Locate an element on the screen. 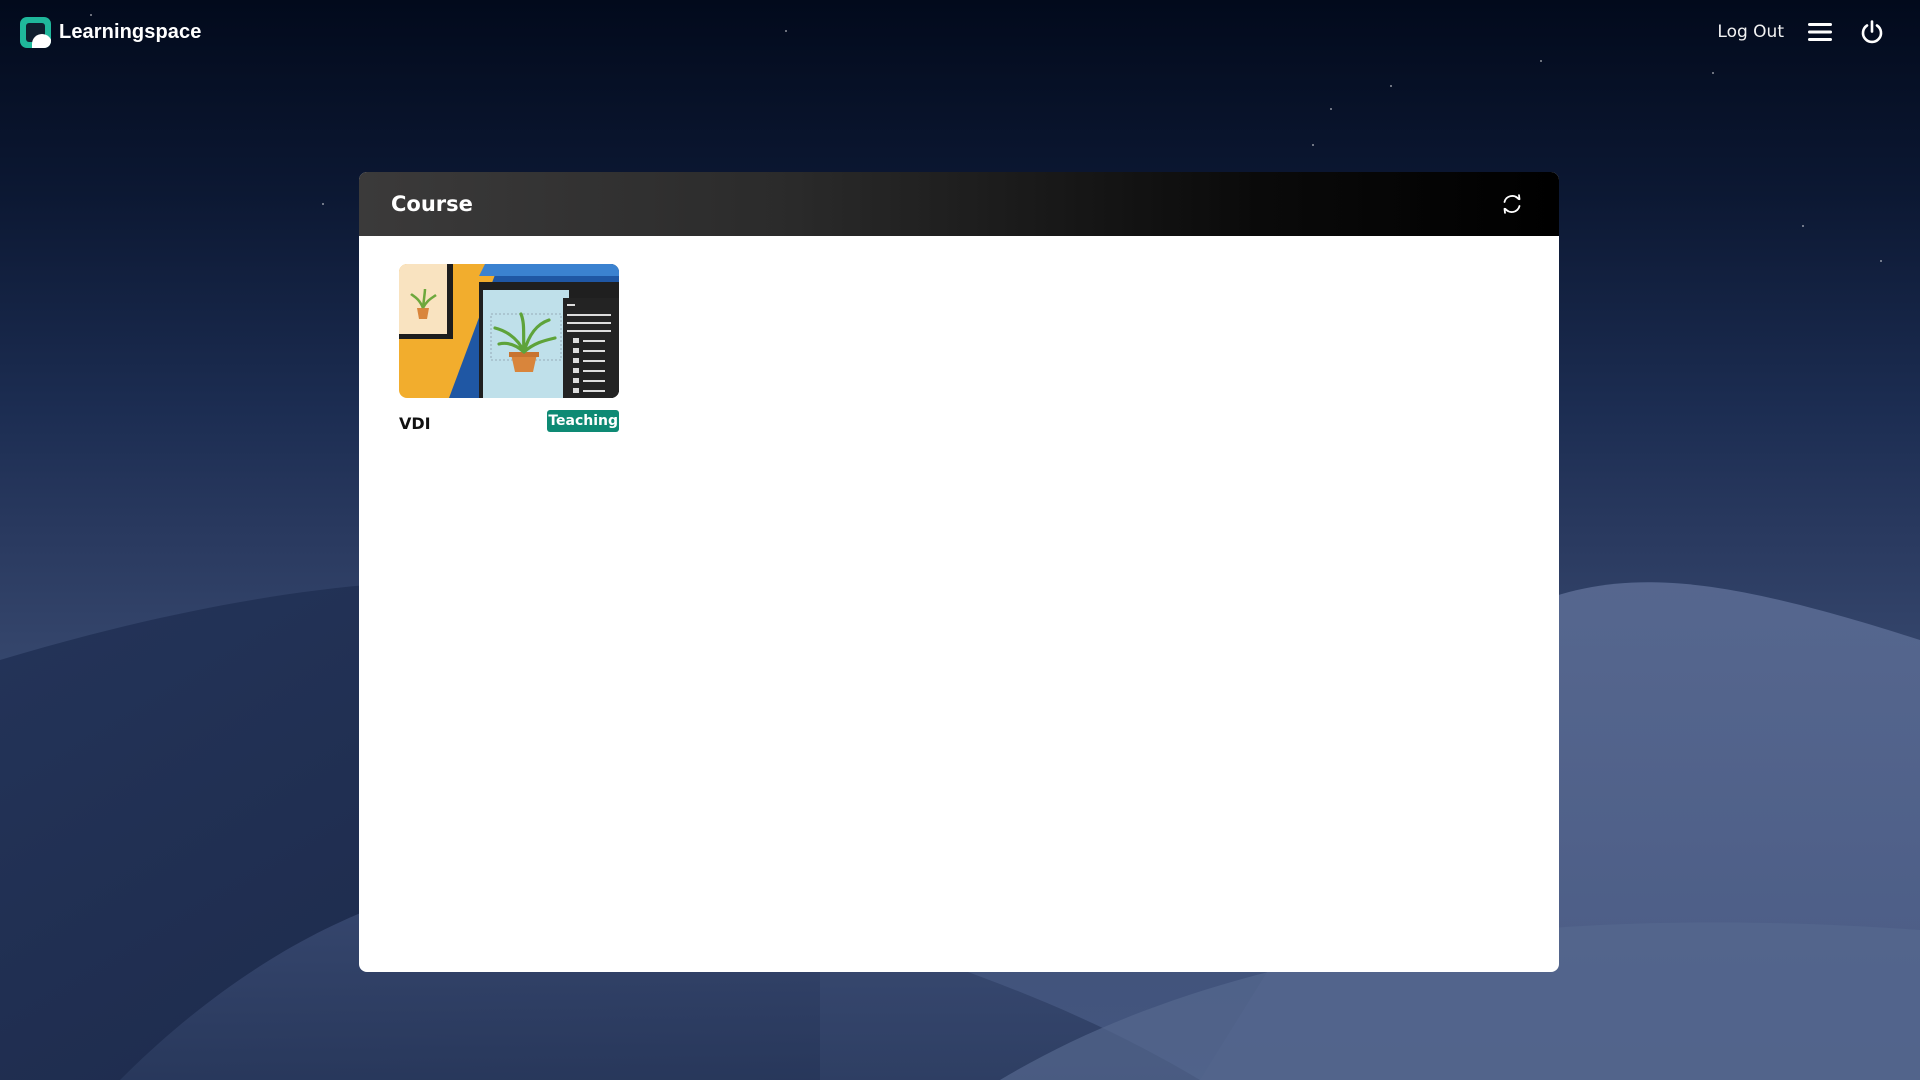 The image size is (1920, 1080). power-button is located at coordinates (1872, 32).